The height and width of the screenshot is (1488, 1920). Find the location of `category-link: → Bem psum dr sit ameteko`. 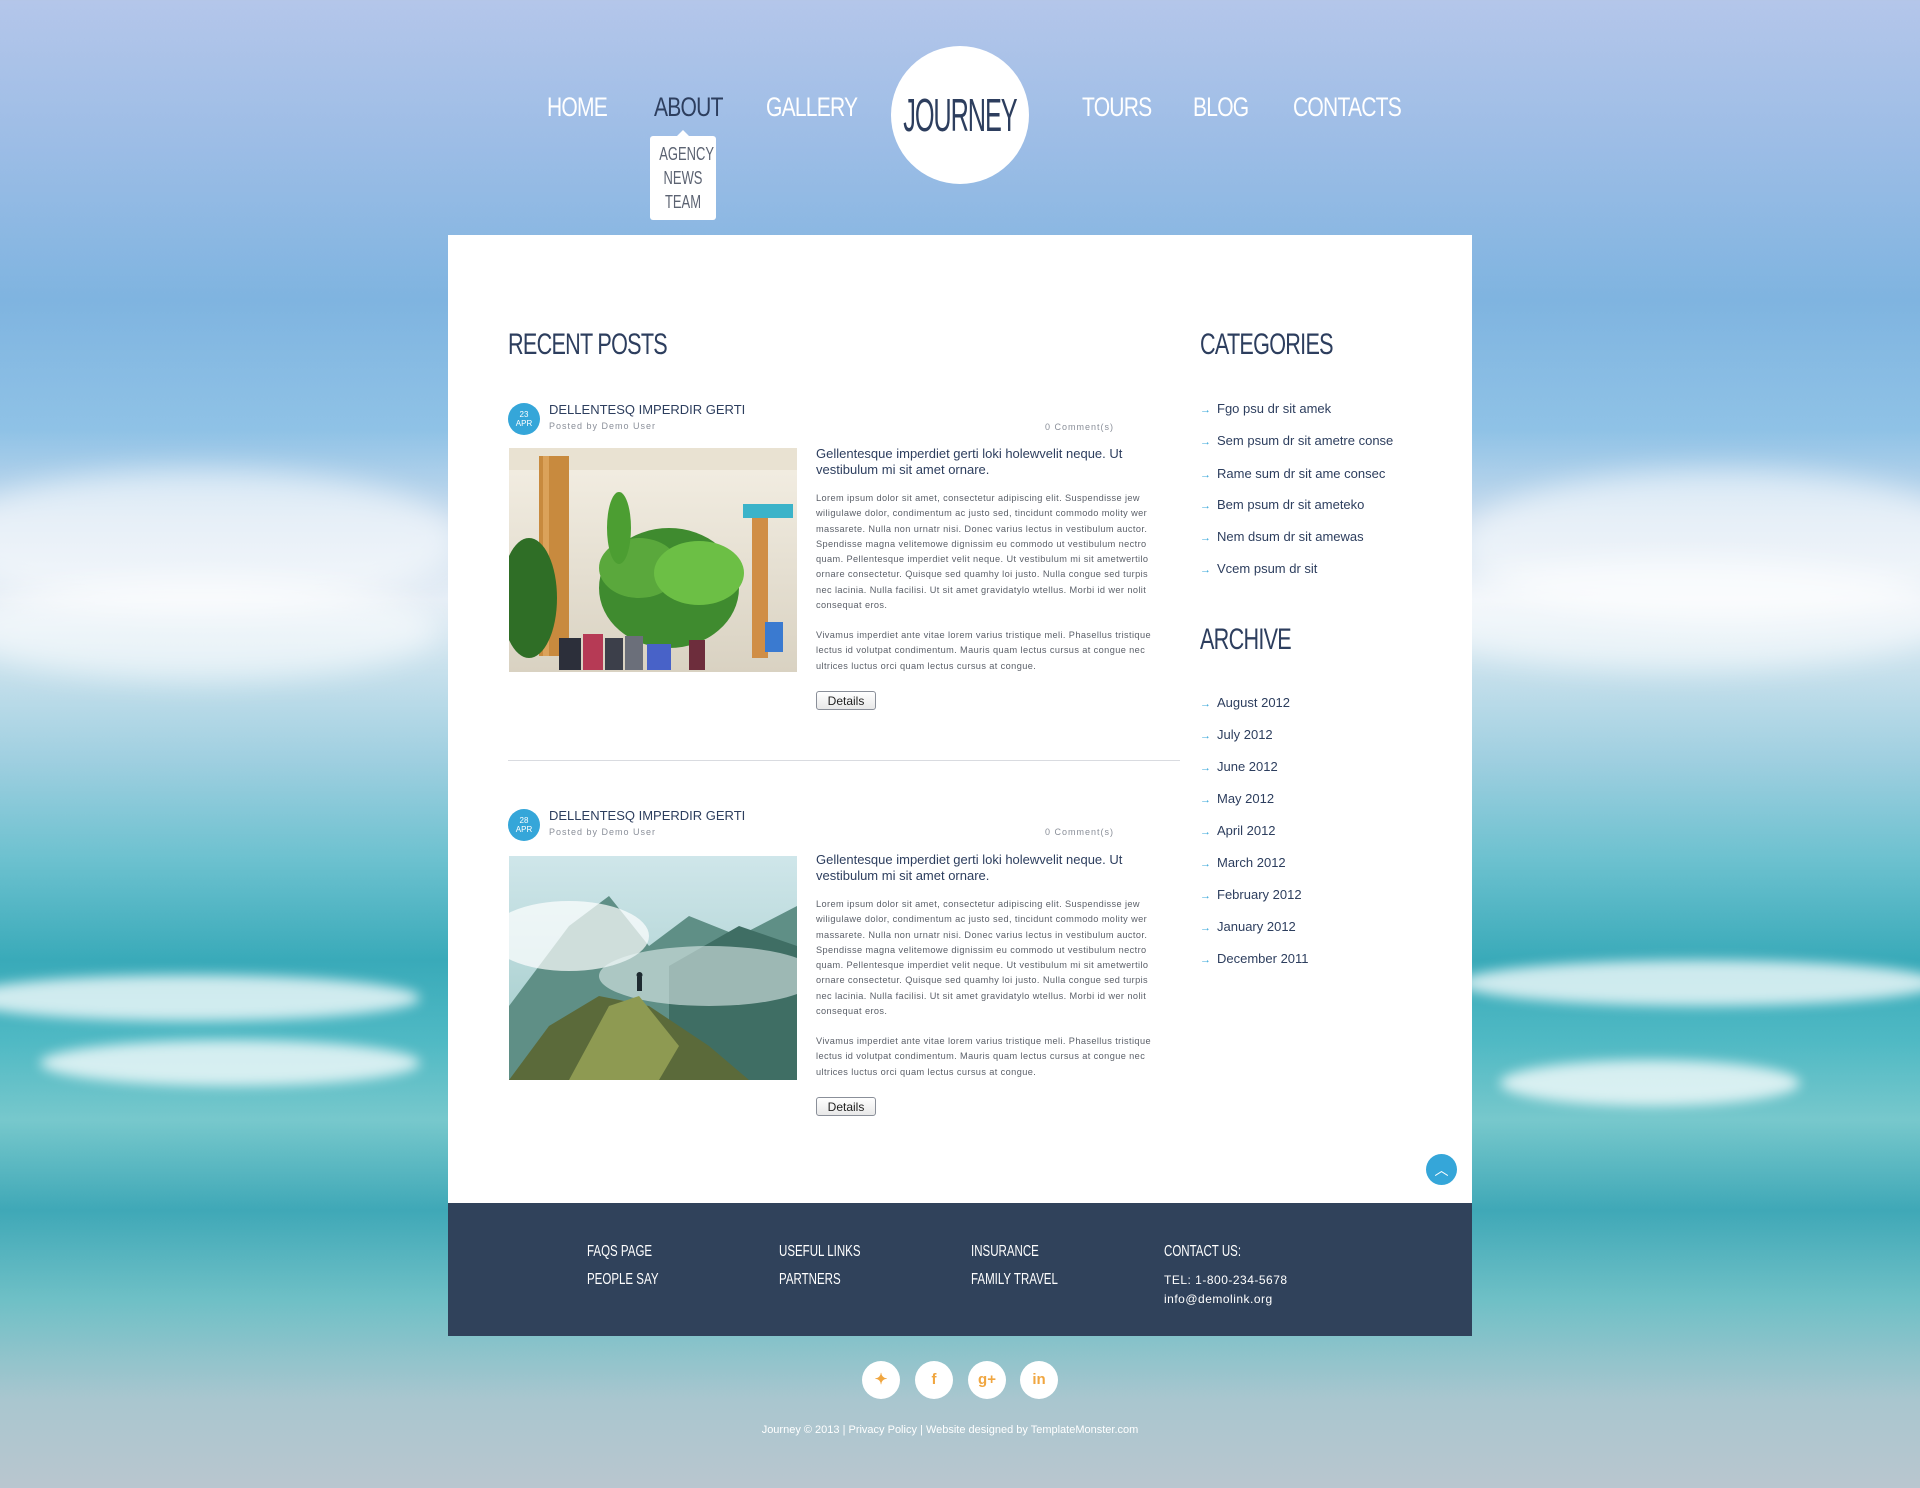

category-link: → Bem psum dr sit ameteko is located at coordinates (1282, 504).